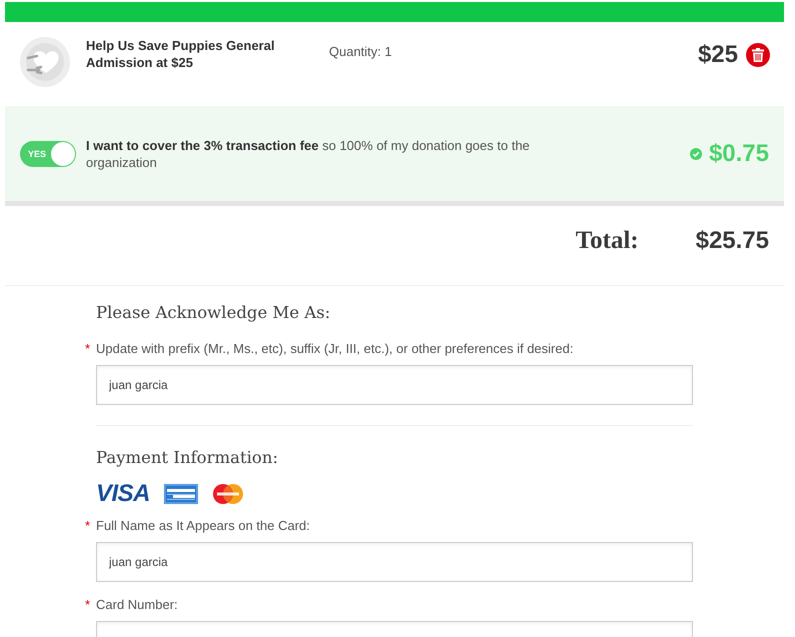 This screenshot has height=637, width=795. Describe the element at coordinates (607, 240) in the screenshot. I see `total-label: Total:` at that location.